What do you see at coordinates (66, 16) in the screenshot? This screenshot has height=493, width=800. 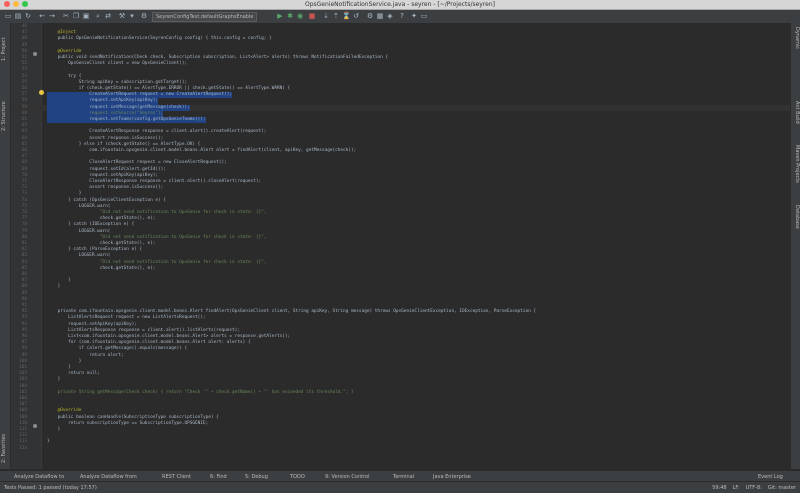 I see `cut-icon: ✂` at bounding box center [66, 16].